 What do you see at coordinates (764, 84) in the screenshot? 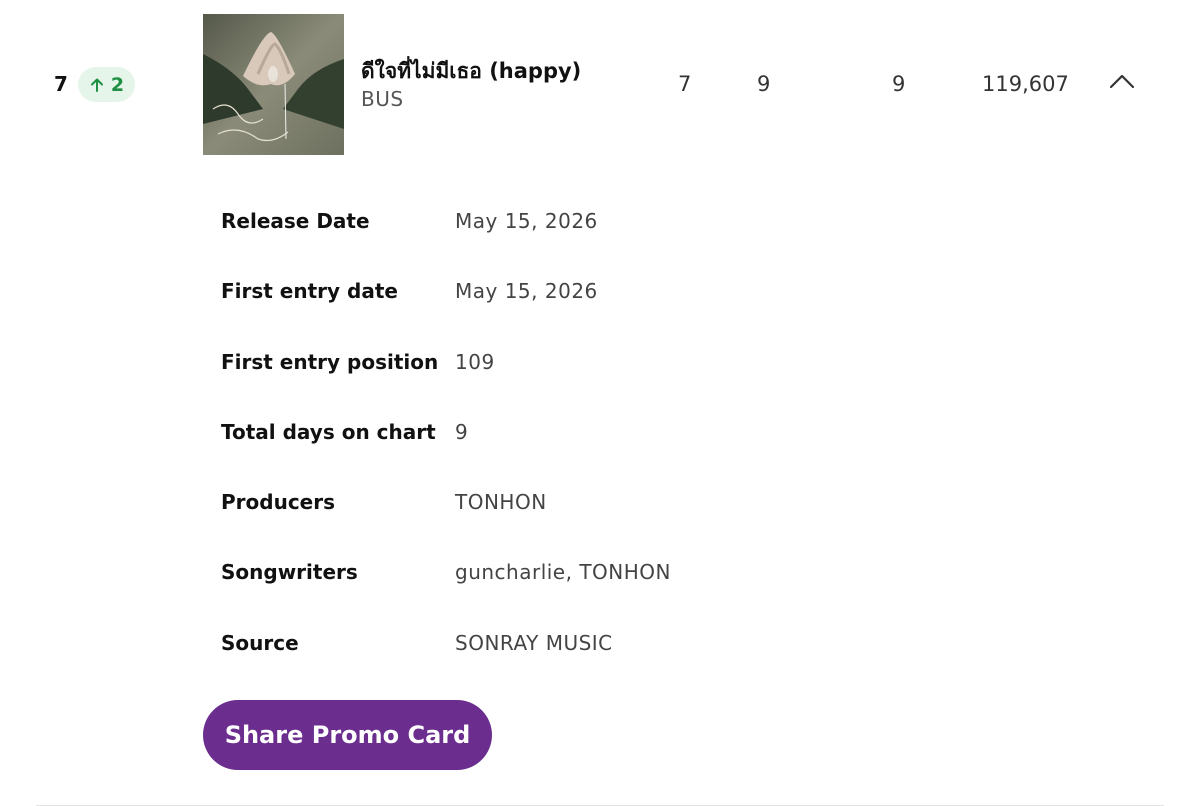
I see `previous-position: 9` at bounding box center [764, 84].